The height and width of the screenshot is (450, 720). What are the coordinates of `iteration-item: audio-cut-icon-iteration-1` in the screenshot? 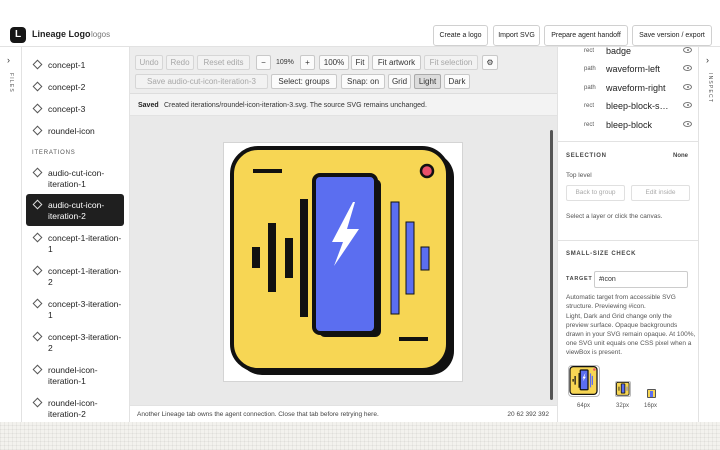 It's located at (75, 178).